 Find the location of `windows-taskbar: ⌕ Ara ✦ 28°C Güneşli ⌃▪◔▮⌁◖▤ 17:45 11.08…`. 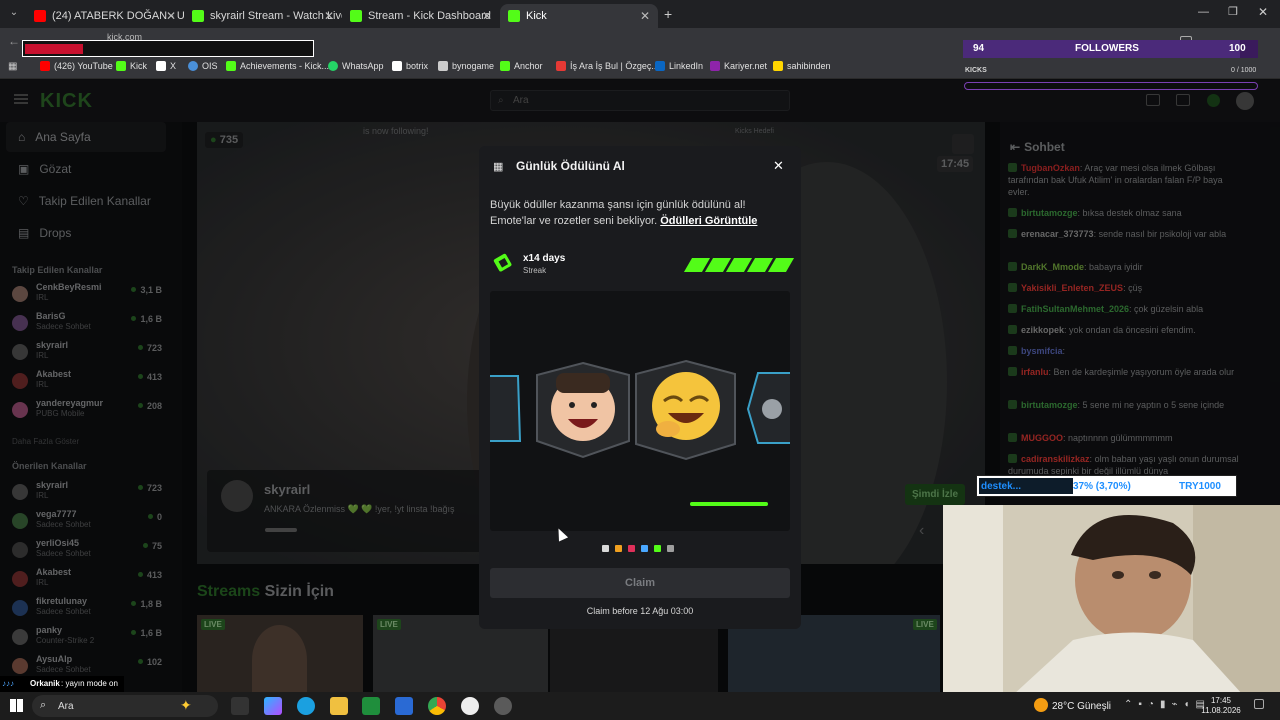

windows-taskbar: ⌕ Ara ✦ 28°C Güneşli ⌃▪◔▮⌁◖▤ 17:45 11.08… is located at coordinates (640, 706).